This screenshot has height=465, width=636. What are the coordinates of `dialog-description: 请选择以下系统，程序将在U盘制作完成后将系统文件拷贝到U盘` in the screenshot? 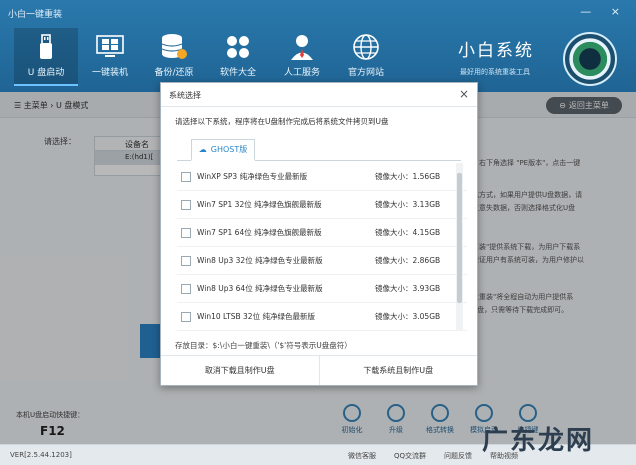 It's located at (282, 121).